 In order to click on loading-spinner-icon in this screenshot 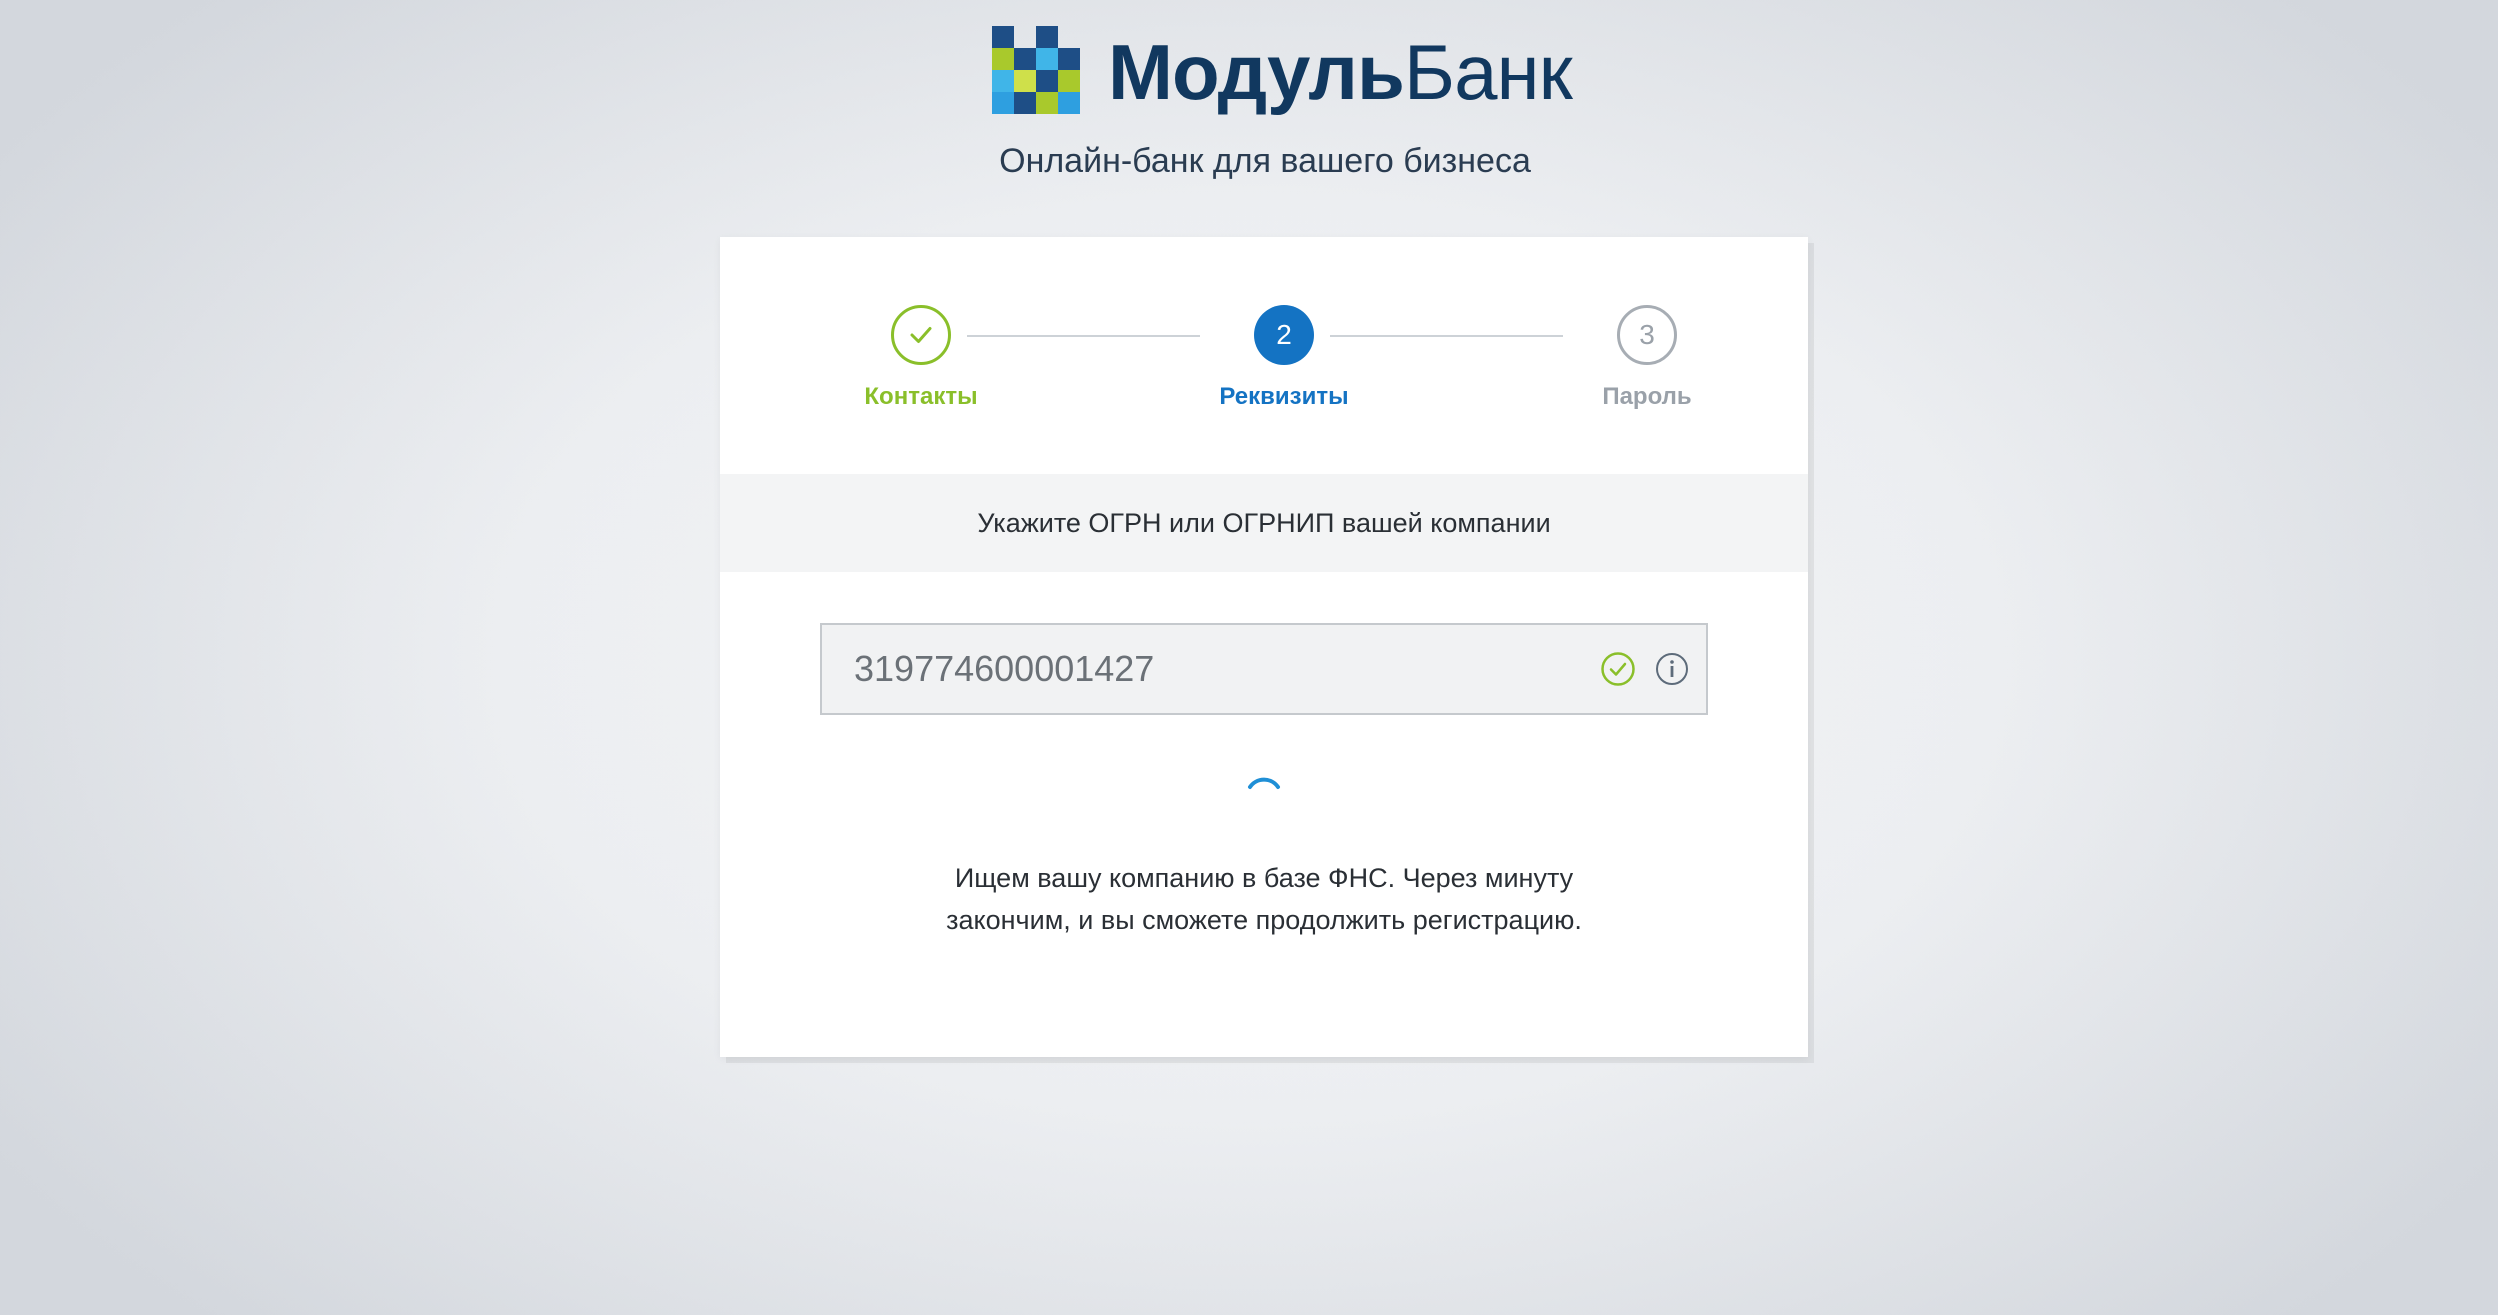, I will do `click(1264, 783)`.